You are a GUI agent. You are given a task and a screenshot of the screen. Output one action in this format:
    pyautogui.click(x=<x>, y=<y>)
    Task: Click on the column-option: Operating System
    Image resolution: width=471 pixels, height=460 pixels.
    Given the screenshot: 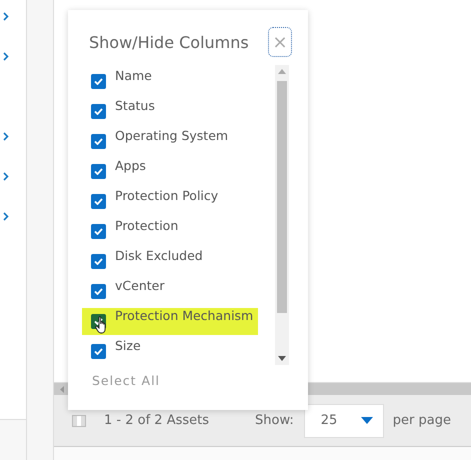 What is the action you would take?
    pyautogui.click(x=170, y=141)
    